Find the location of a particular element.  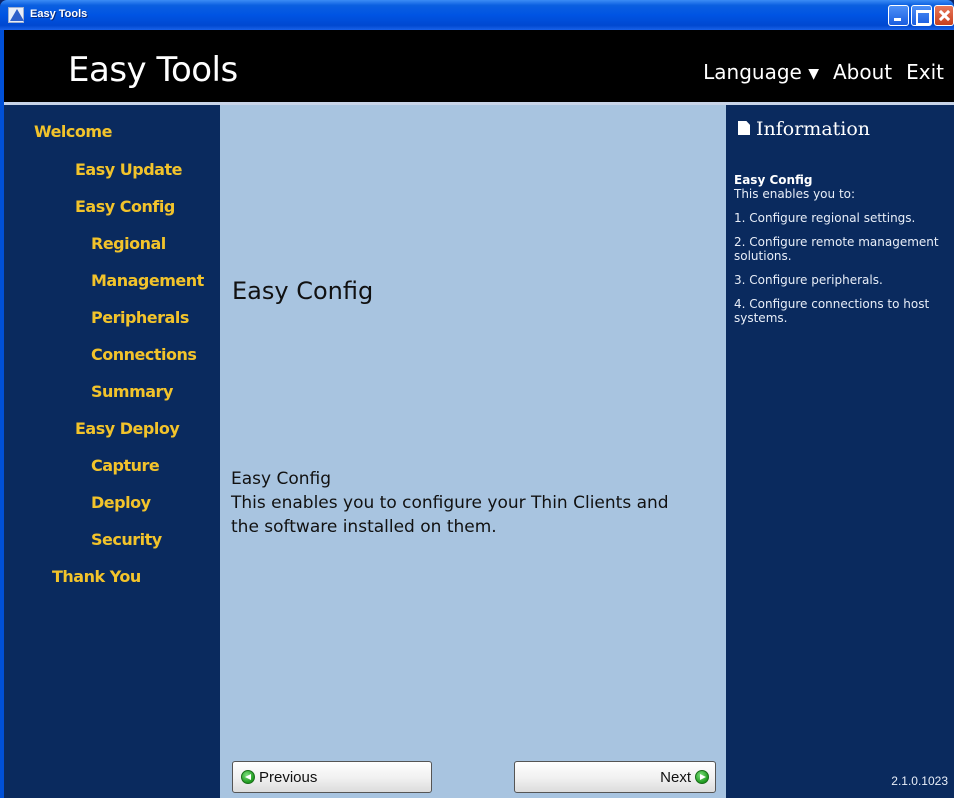

description-line-2: the software installed on them. is located at coordinates (364, 527).